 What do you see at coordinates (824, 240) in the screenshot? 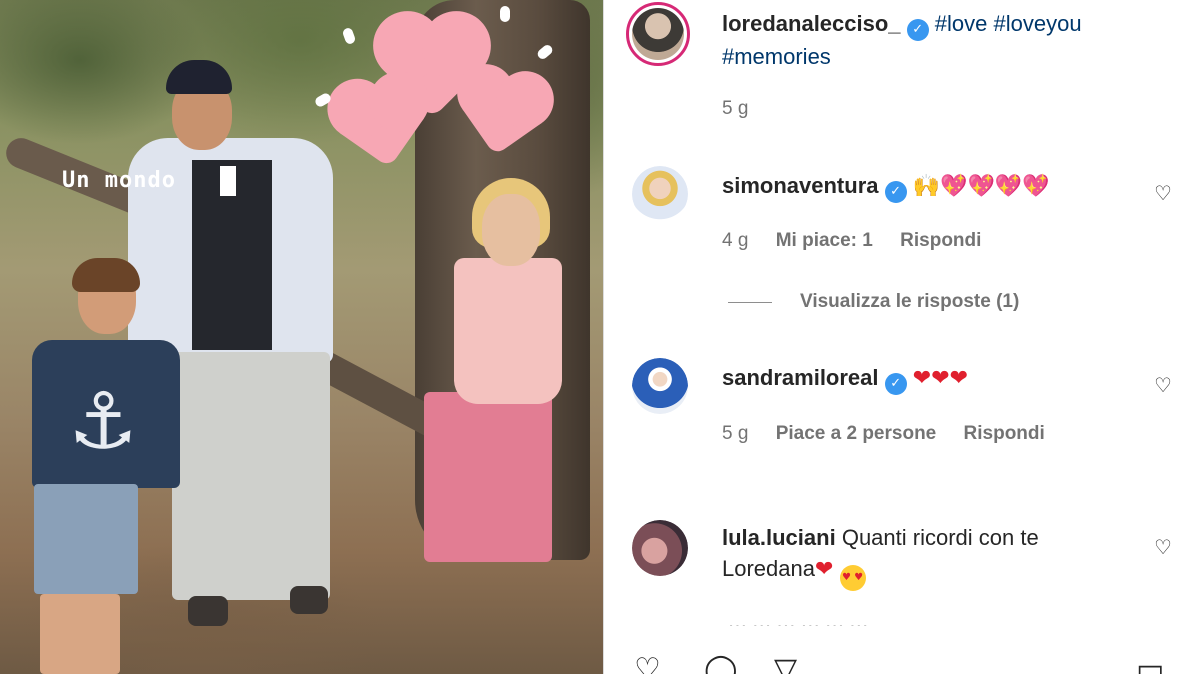
I see `comment-likes: Mi piace: 1` at bounding box center [824, 240].